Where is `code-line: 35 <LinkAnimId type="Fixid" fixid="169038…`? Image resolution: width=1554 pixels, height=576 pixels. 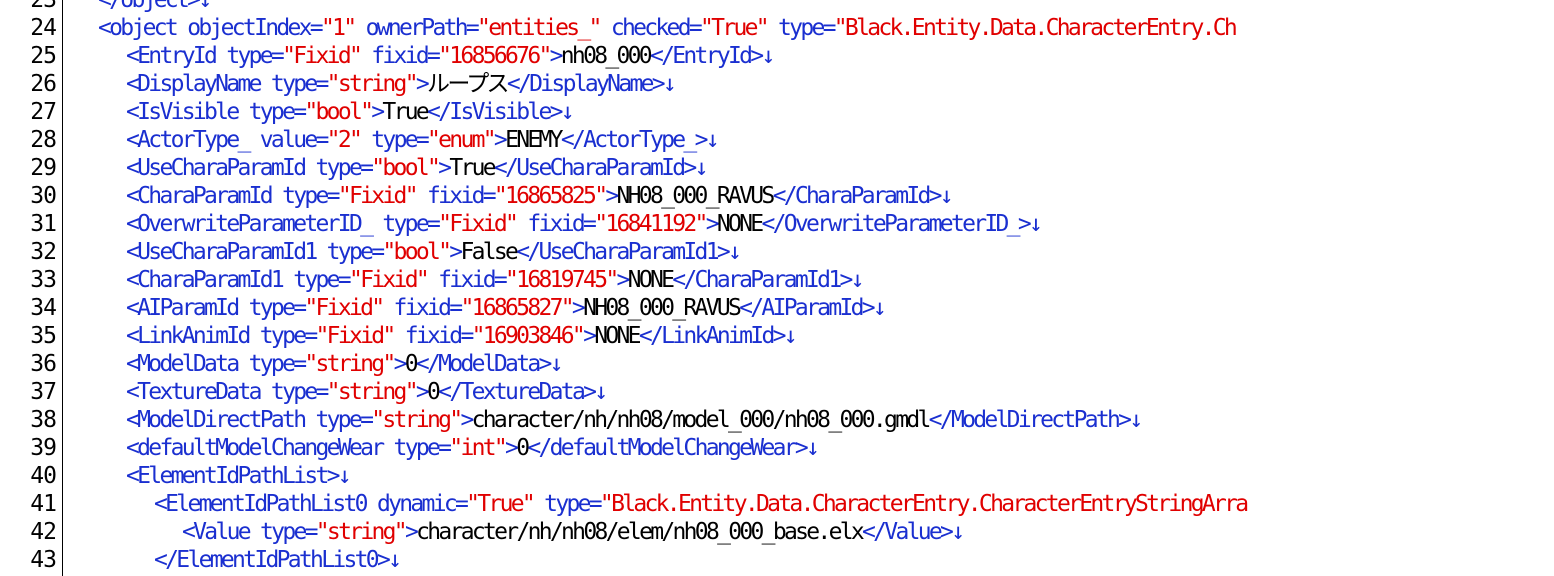 code-line: 35 <LinkAnimId type="Fixid" fixid="169038… is located at coordinates (777, 336).